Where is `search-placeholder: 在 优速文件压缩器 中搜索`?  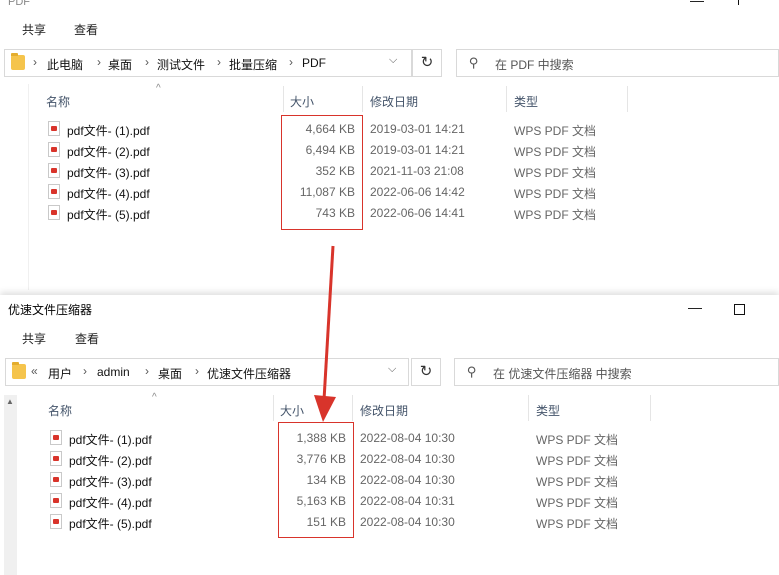 search-placeholder: 在 优速文件压缩器 中搜索 is located at coordinates (562, 374).